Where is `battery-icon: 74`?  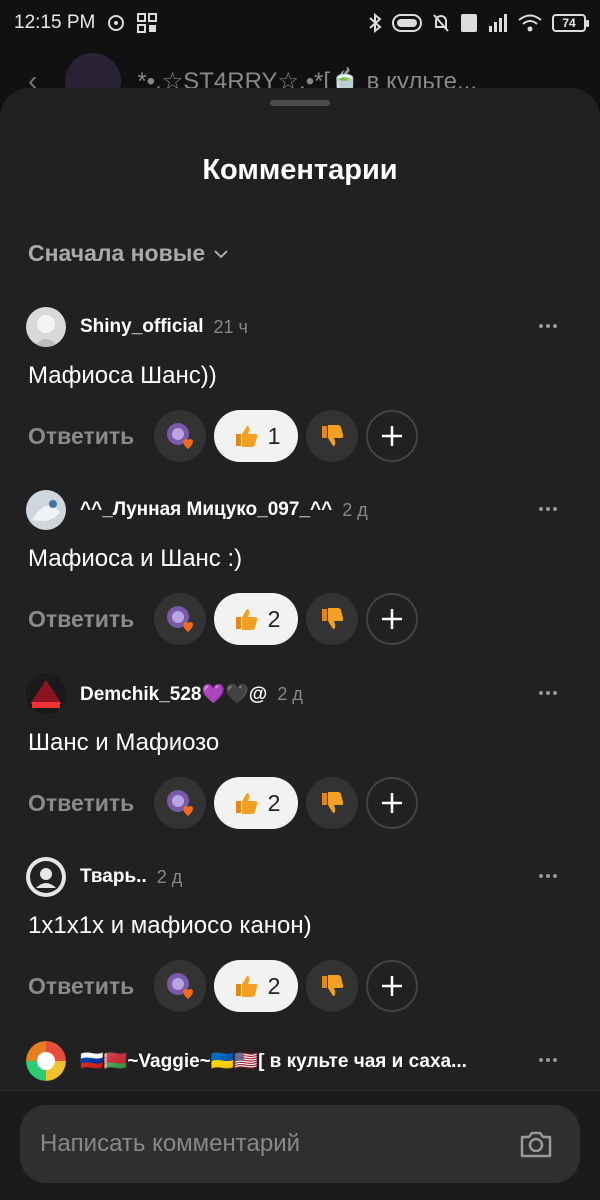
battery-icon: 74 is located at coordinates (570, 23).